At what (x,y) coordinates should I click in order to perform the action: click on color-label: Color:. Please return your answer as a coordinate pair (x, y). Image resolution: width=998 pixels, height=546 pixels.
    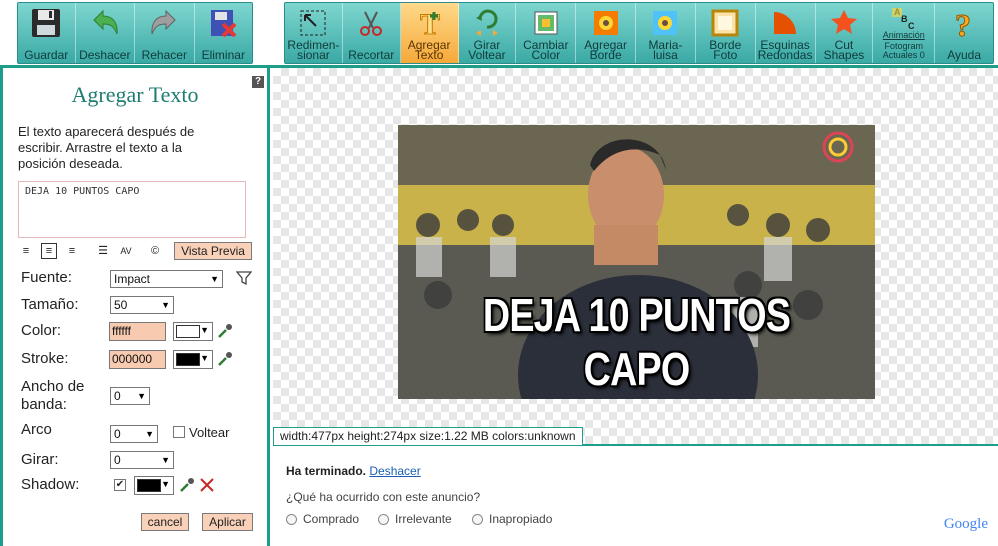
    Looking at the image, I should click on (41, 330).